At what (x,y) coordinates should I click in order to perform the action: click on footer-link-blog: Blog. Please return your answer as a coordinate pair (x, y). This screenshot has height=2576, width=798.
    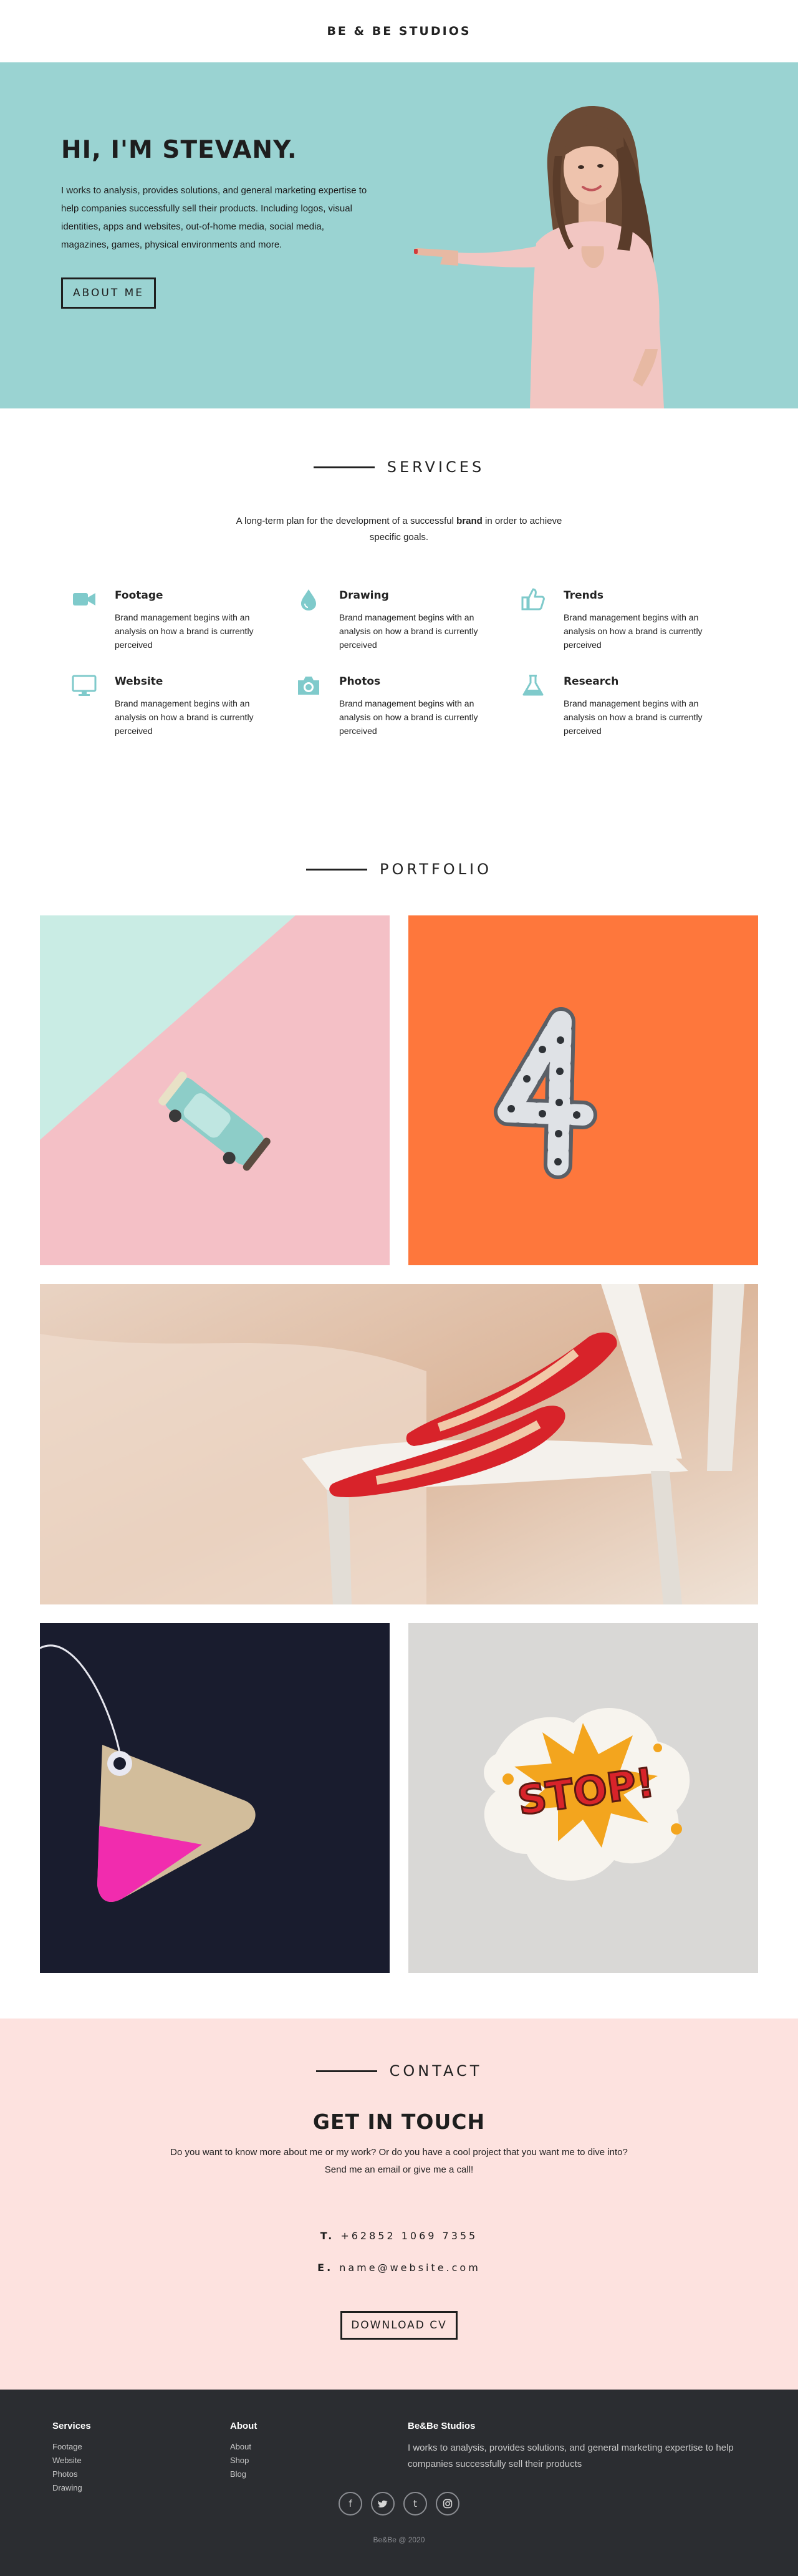
    Looking at the image, I should click on (243, 2474).